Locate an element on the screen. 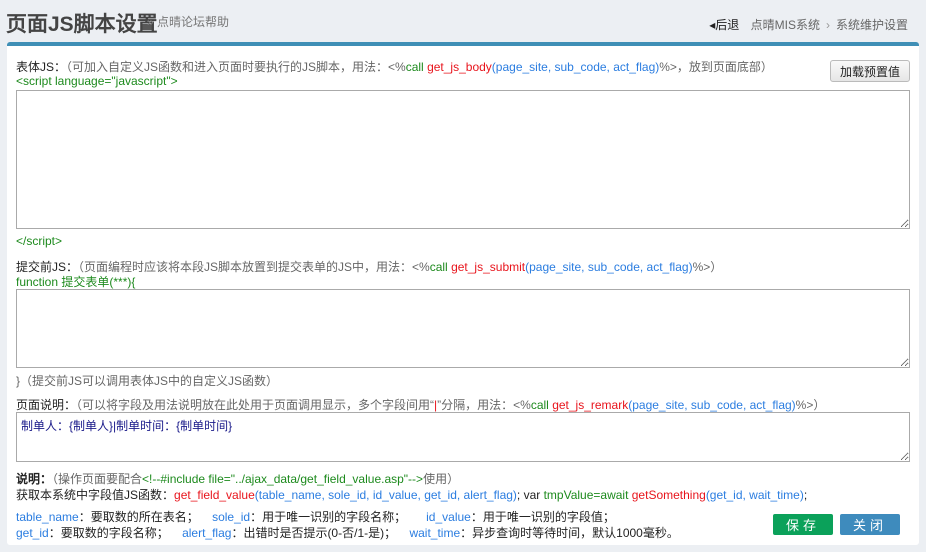 Image resolution: width=926 pixels, height=552 pixels. param-desc: ：用于唯一识别的字段值； is located at coordinates (542, 517).